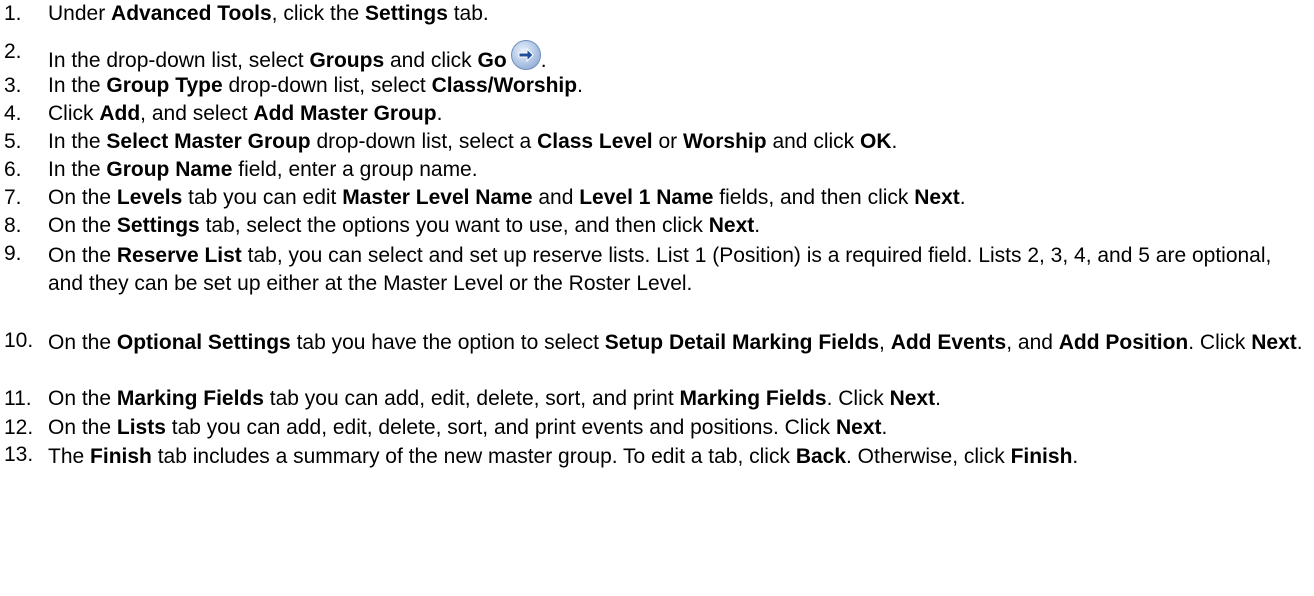 The width and height of the screenshot is (1314, 596). I want to click on step-text-segment: , click the, so click(318, 13).